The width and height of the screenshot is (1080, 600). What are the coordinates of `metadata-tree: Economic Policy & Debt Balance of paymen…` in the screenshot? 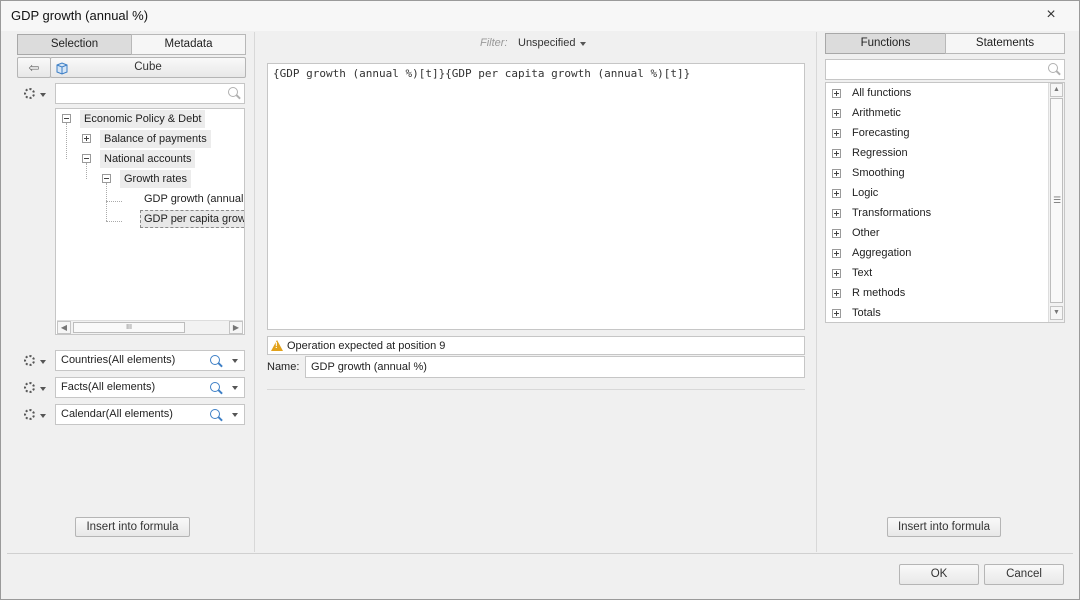 It's located at (150, 221).